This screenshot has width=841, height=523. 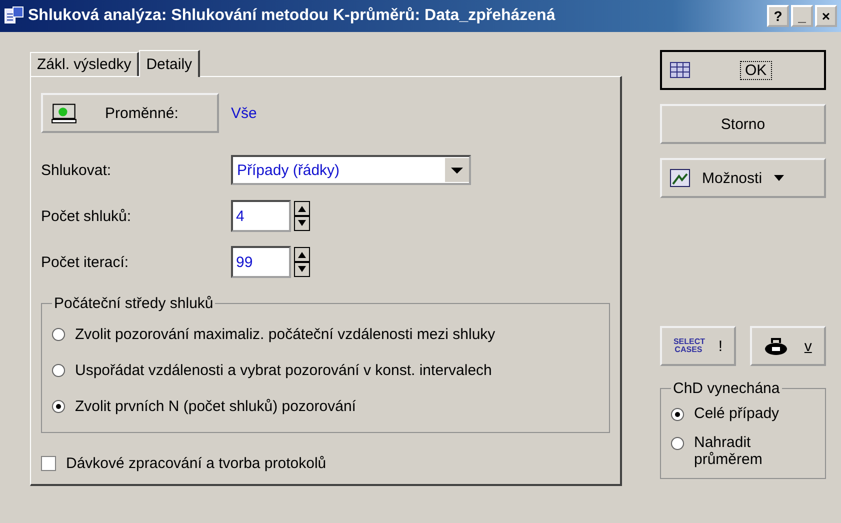 What do you see at coordinates (86, 216) in the screenshot?
I see `spinner-label: Počet shluků:` at bounding box center [86, 216].